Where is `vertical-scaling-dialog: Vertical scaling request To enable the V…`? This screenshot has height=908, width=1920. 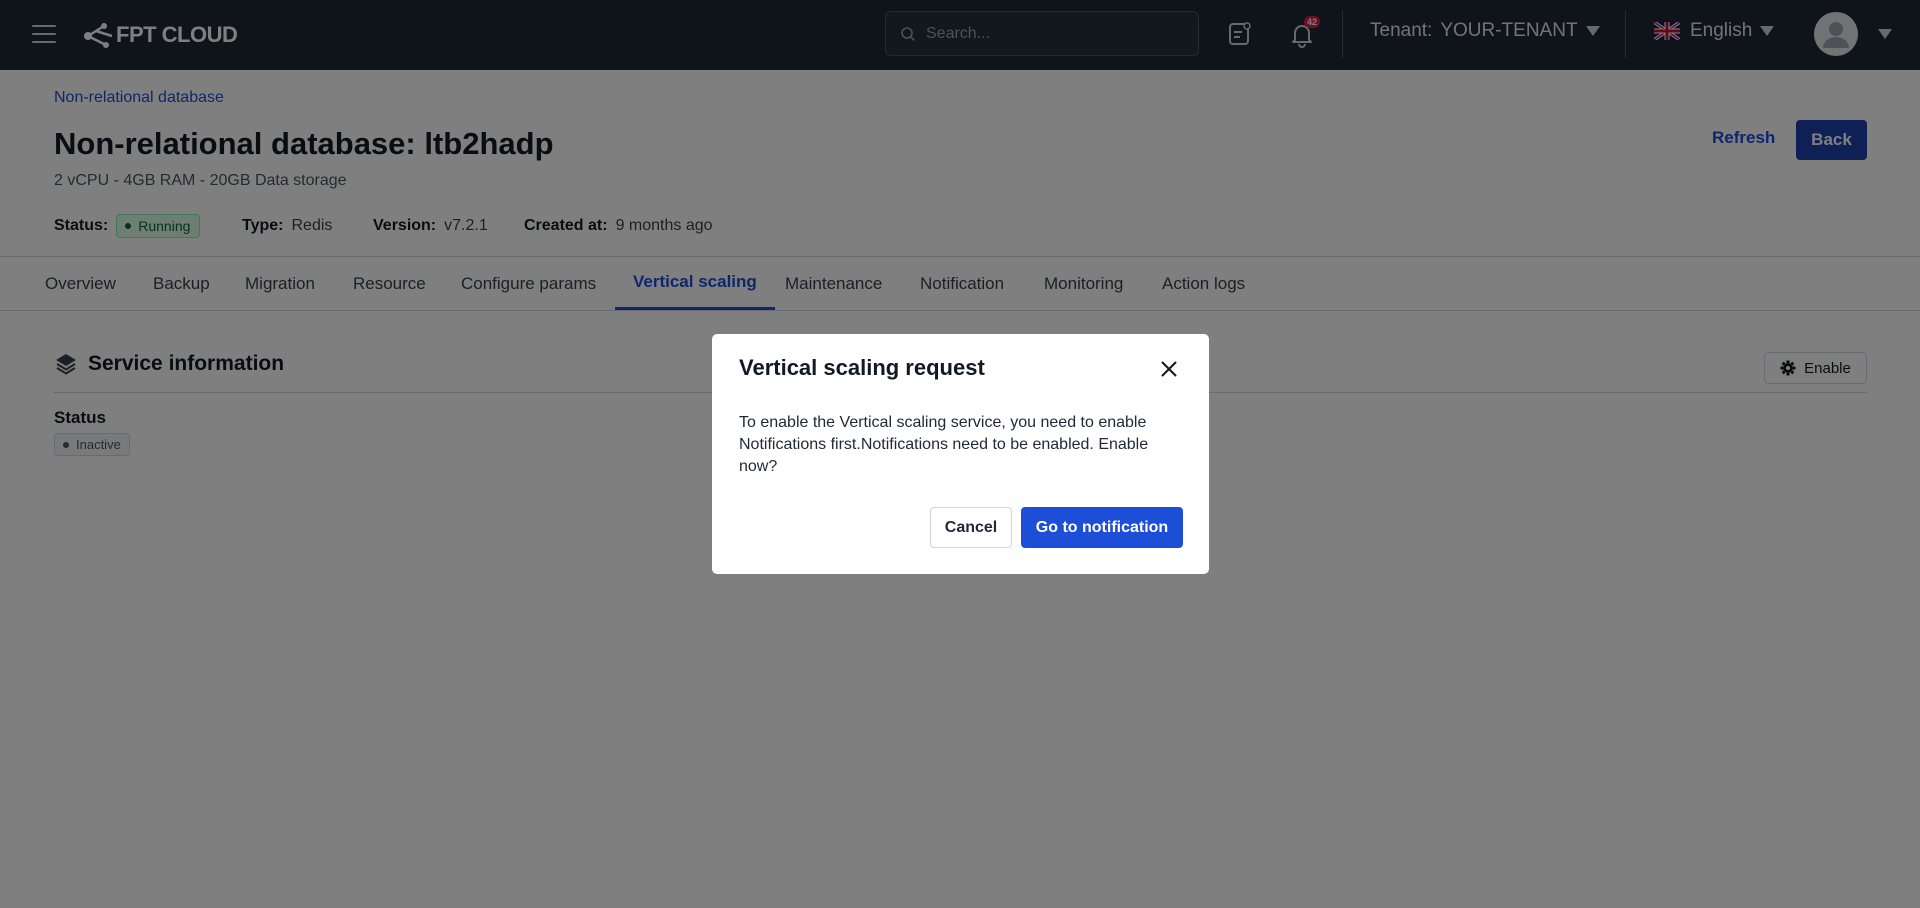 vertical-scaling-dialog: Vertical scaling request To enable the V… is located at coordinates (960, 454).